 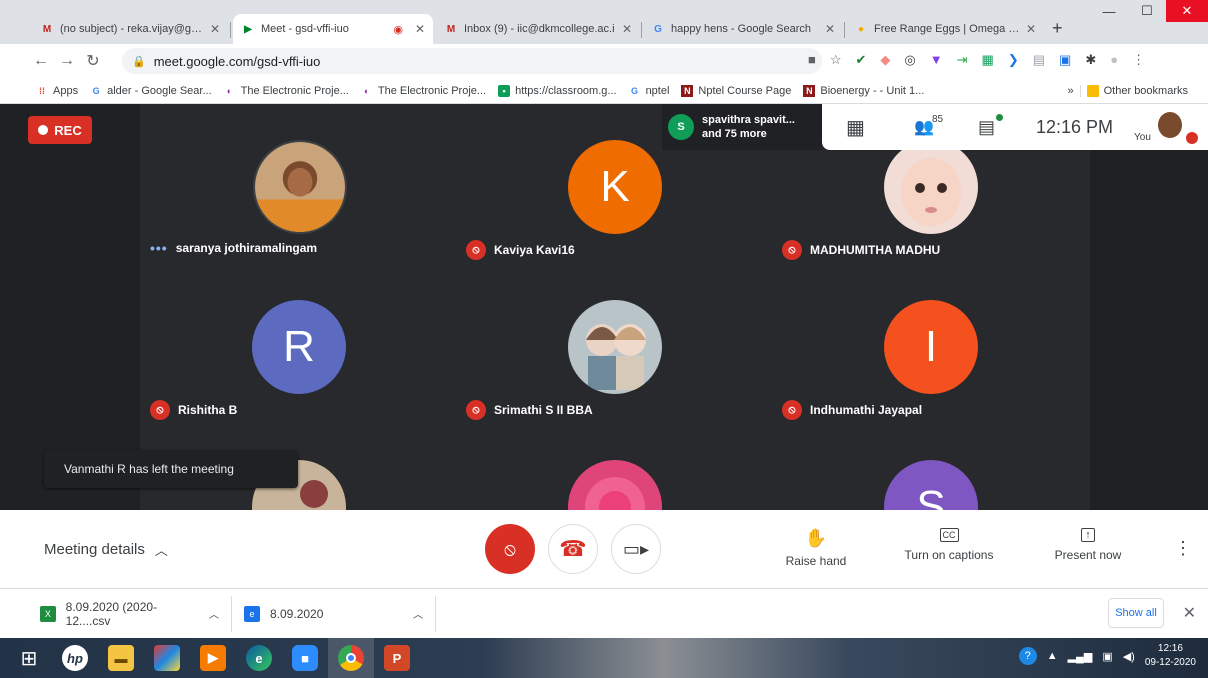 What do you see at coordinates (885, 60) in the screenshot?
I see `arrow-extension-icon: ◆` at bounding box center [885, 60].